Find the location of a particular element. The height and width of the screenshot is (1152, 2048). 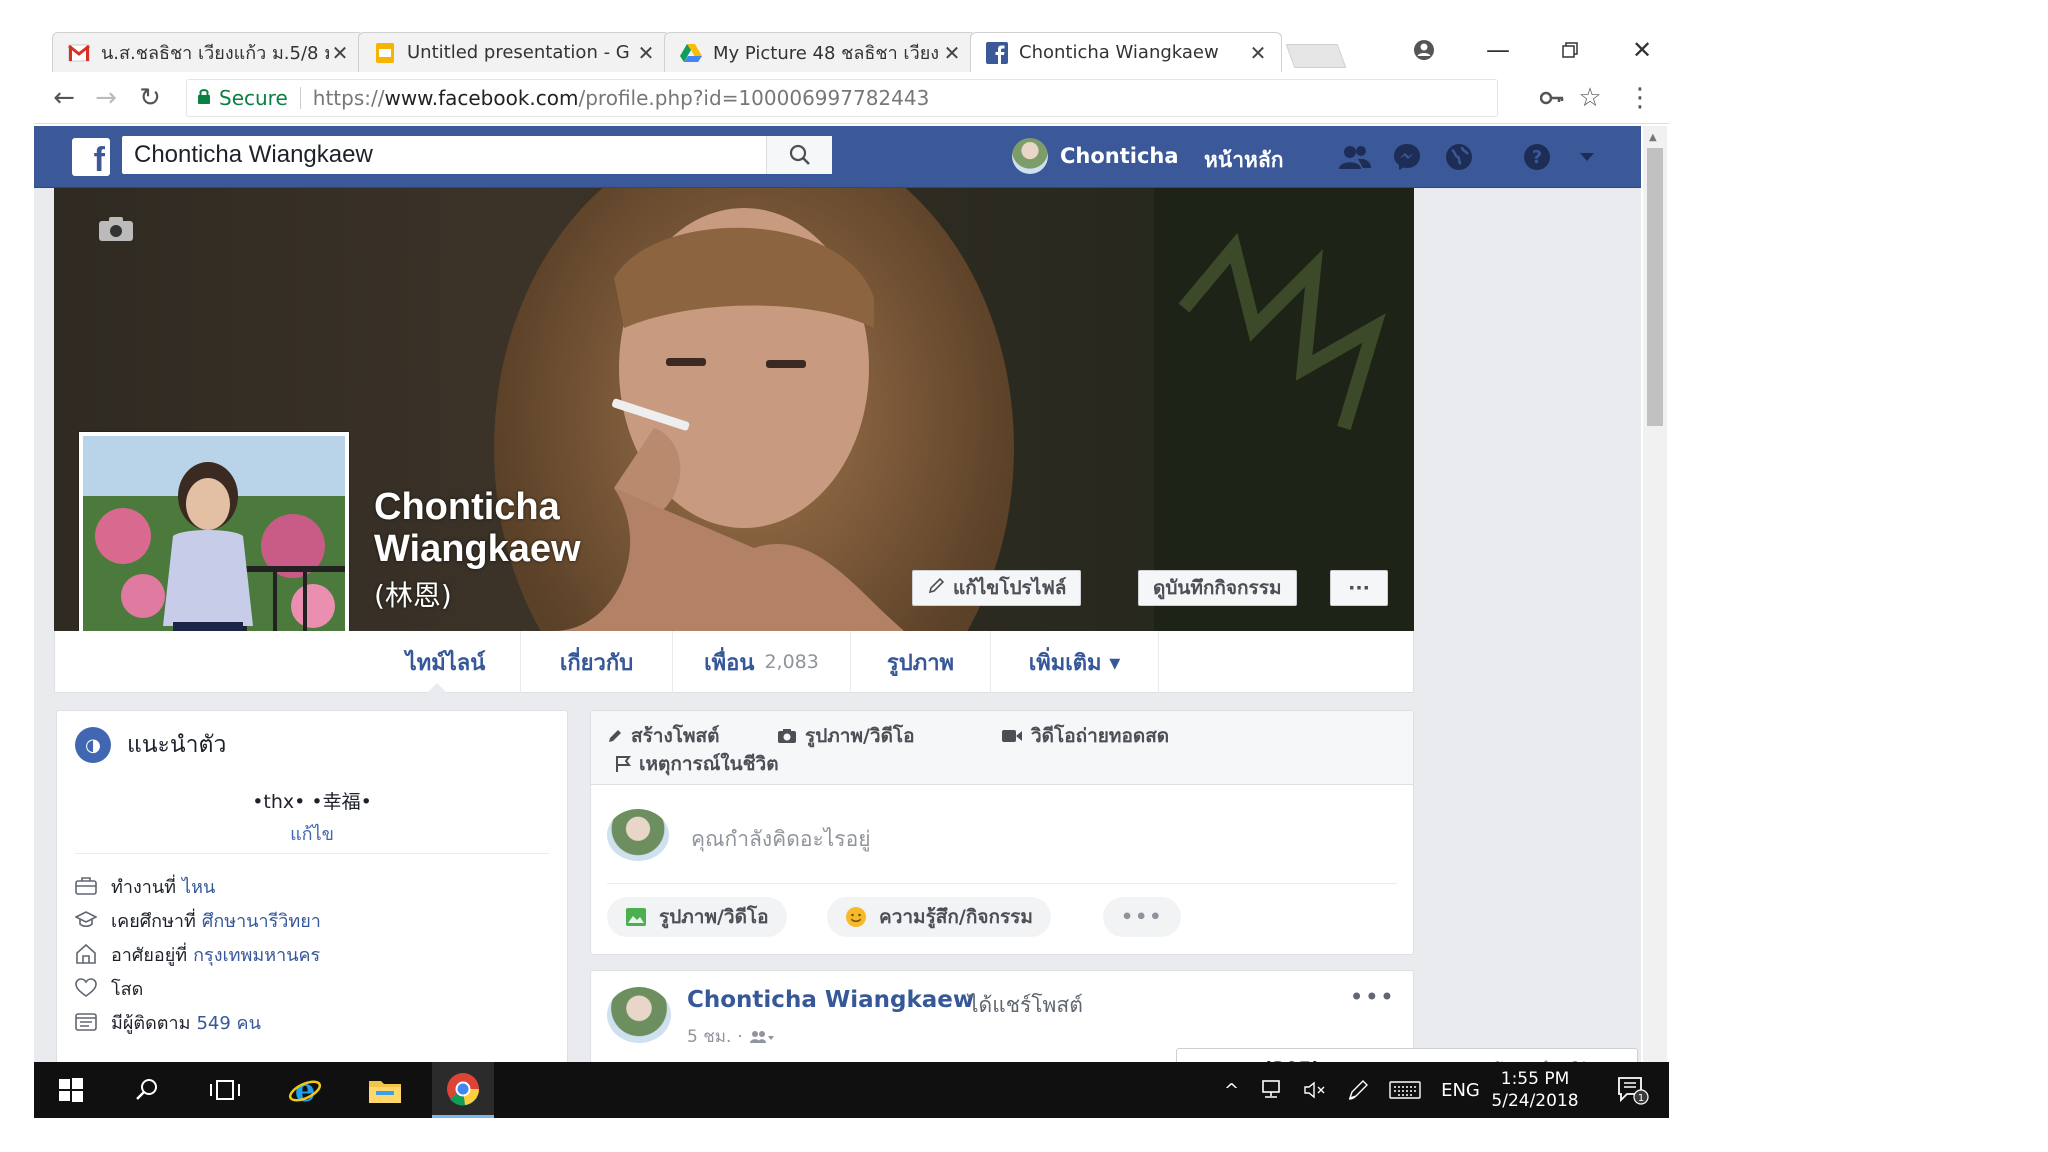

action-center-icon: 1 is located at coordinates (1633, 1090).